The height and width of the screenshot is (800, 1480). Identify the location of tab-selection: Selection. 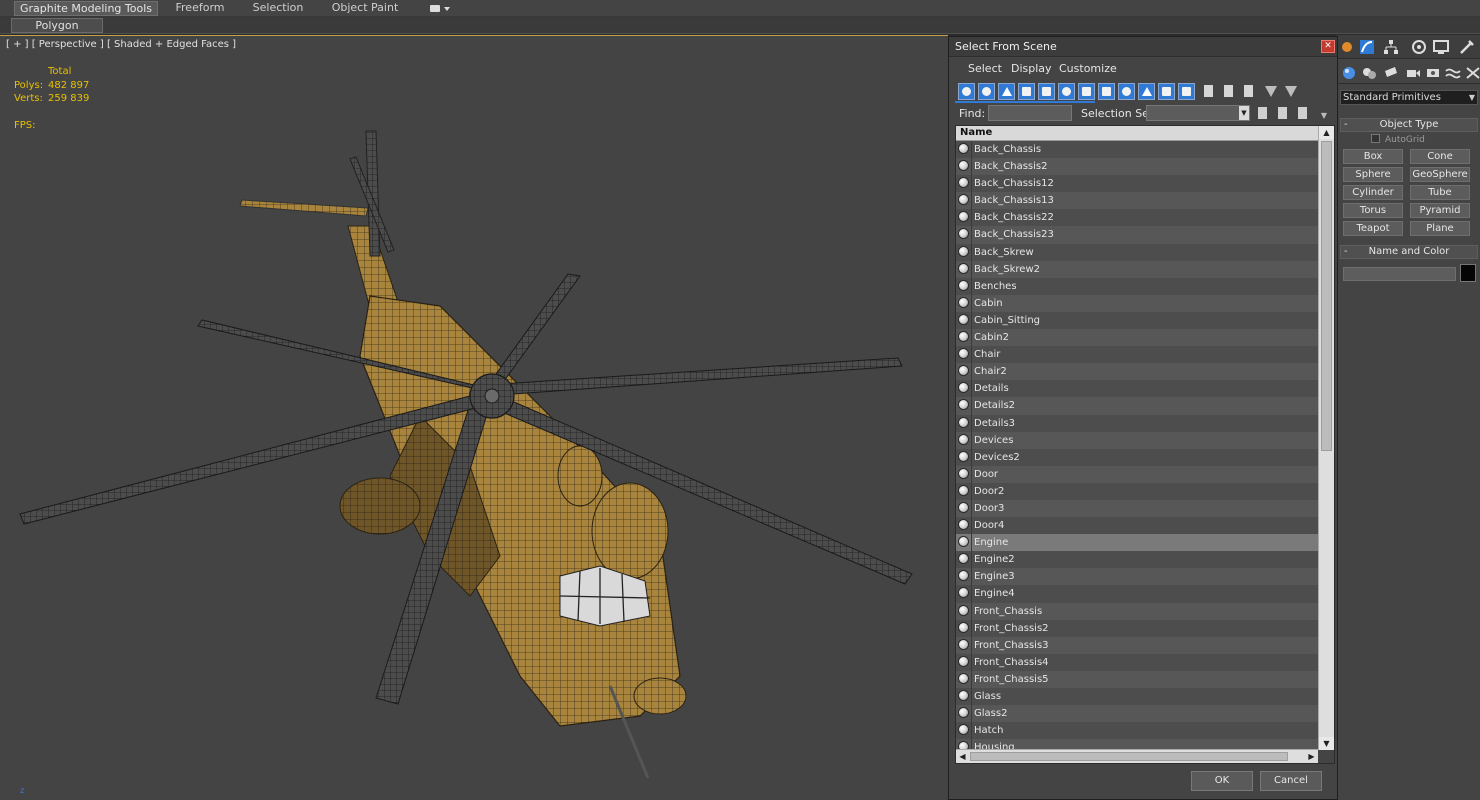
(278, 8).